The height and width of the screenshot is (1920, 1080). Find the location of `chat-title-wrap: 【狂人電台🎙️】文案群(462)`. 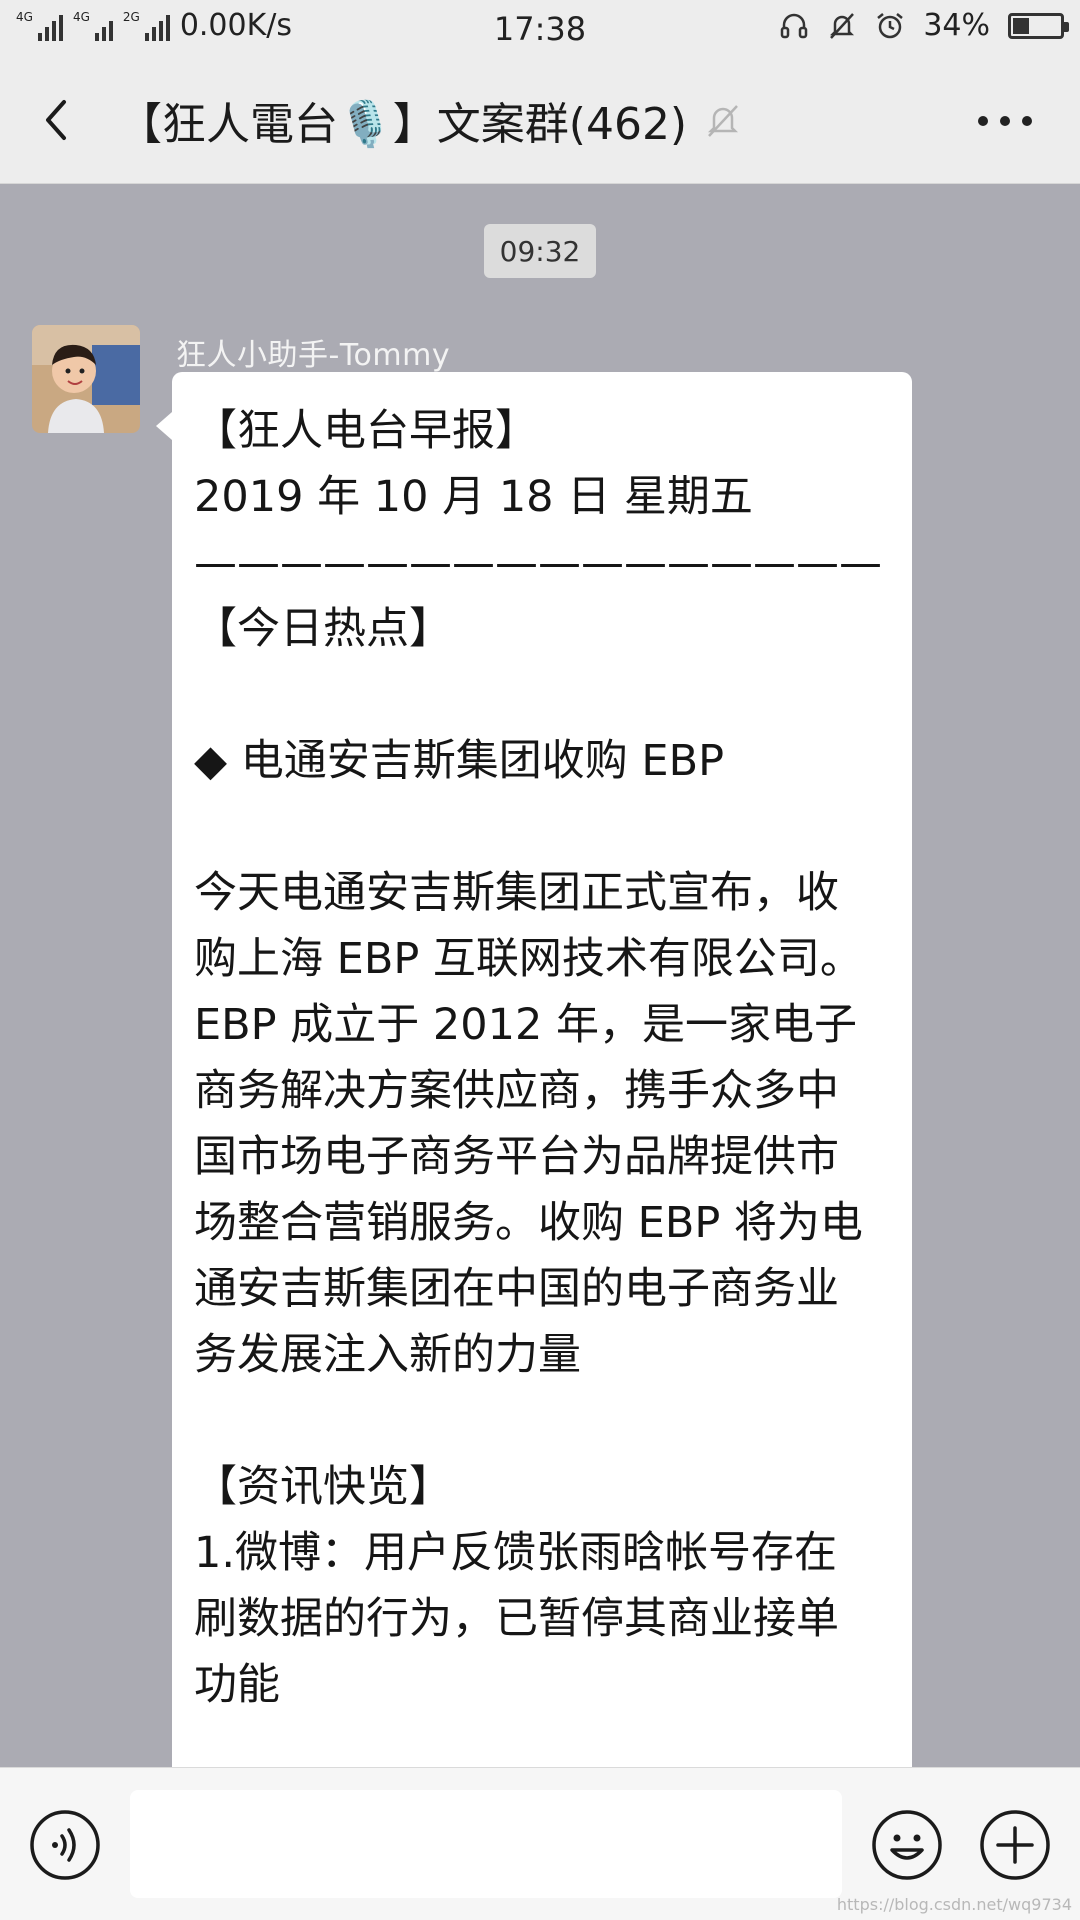

chat-title-wrap: 【狂人電台🎙️】文案群(462) is located at coordinates (430, 120).